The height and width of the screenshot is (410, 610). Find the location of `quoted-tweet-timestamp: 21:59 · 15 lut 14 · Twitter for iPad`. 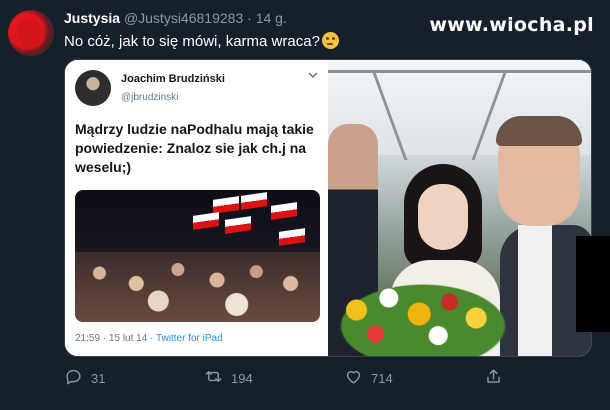

quoted-tweet-timestamp: 21:59 · 15 lut 14 · Twitter for iPad is located at coordinates (149, 338).